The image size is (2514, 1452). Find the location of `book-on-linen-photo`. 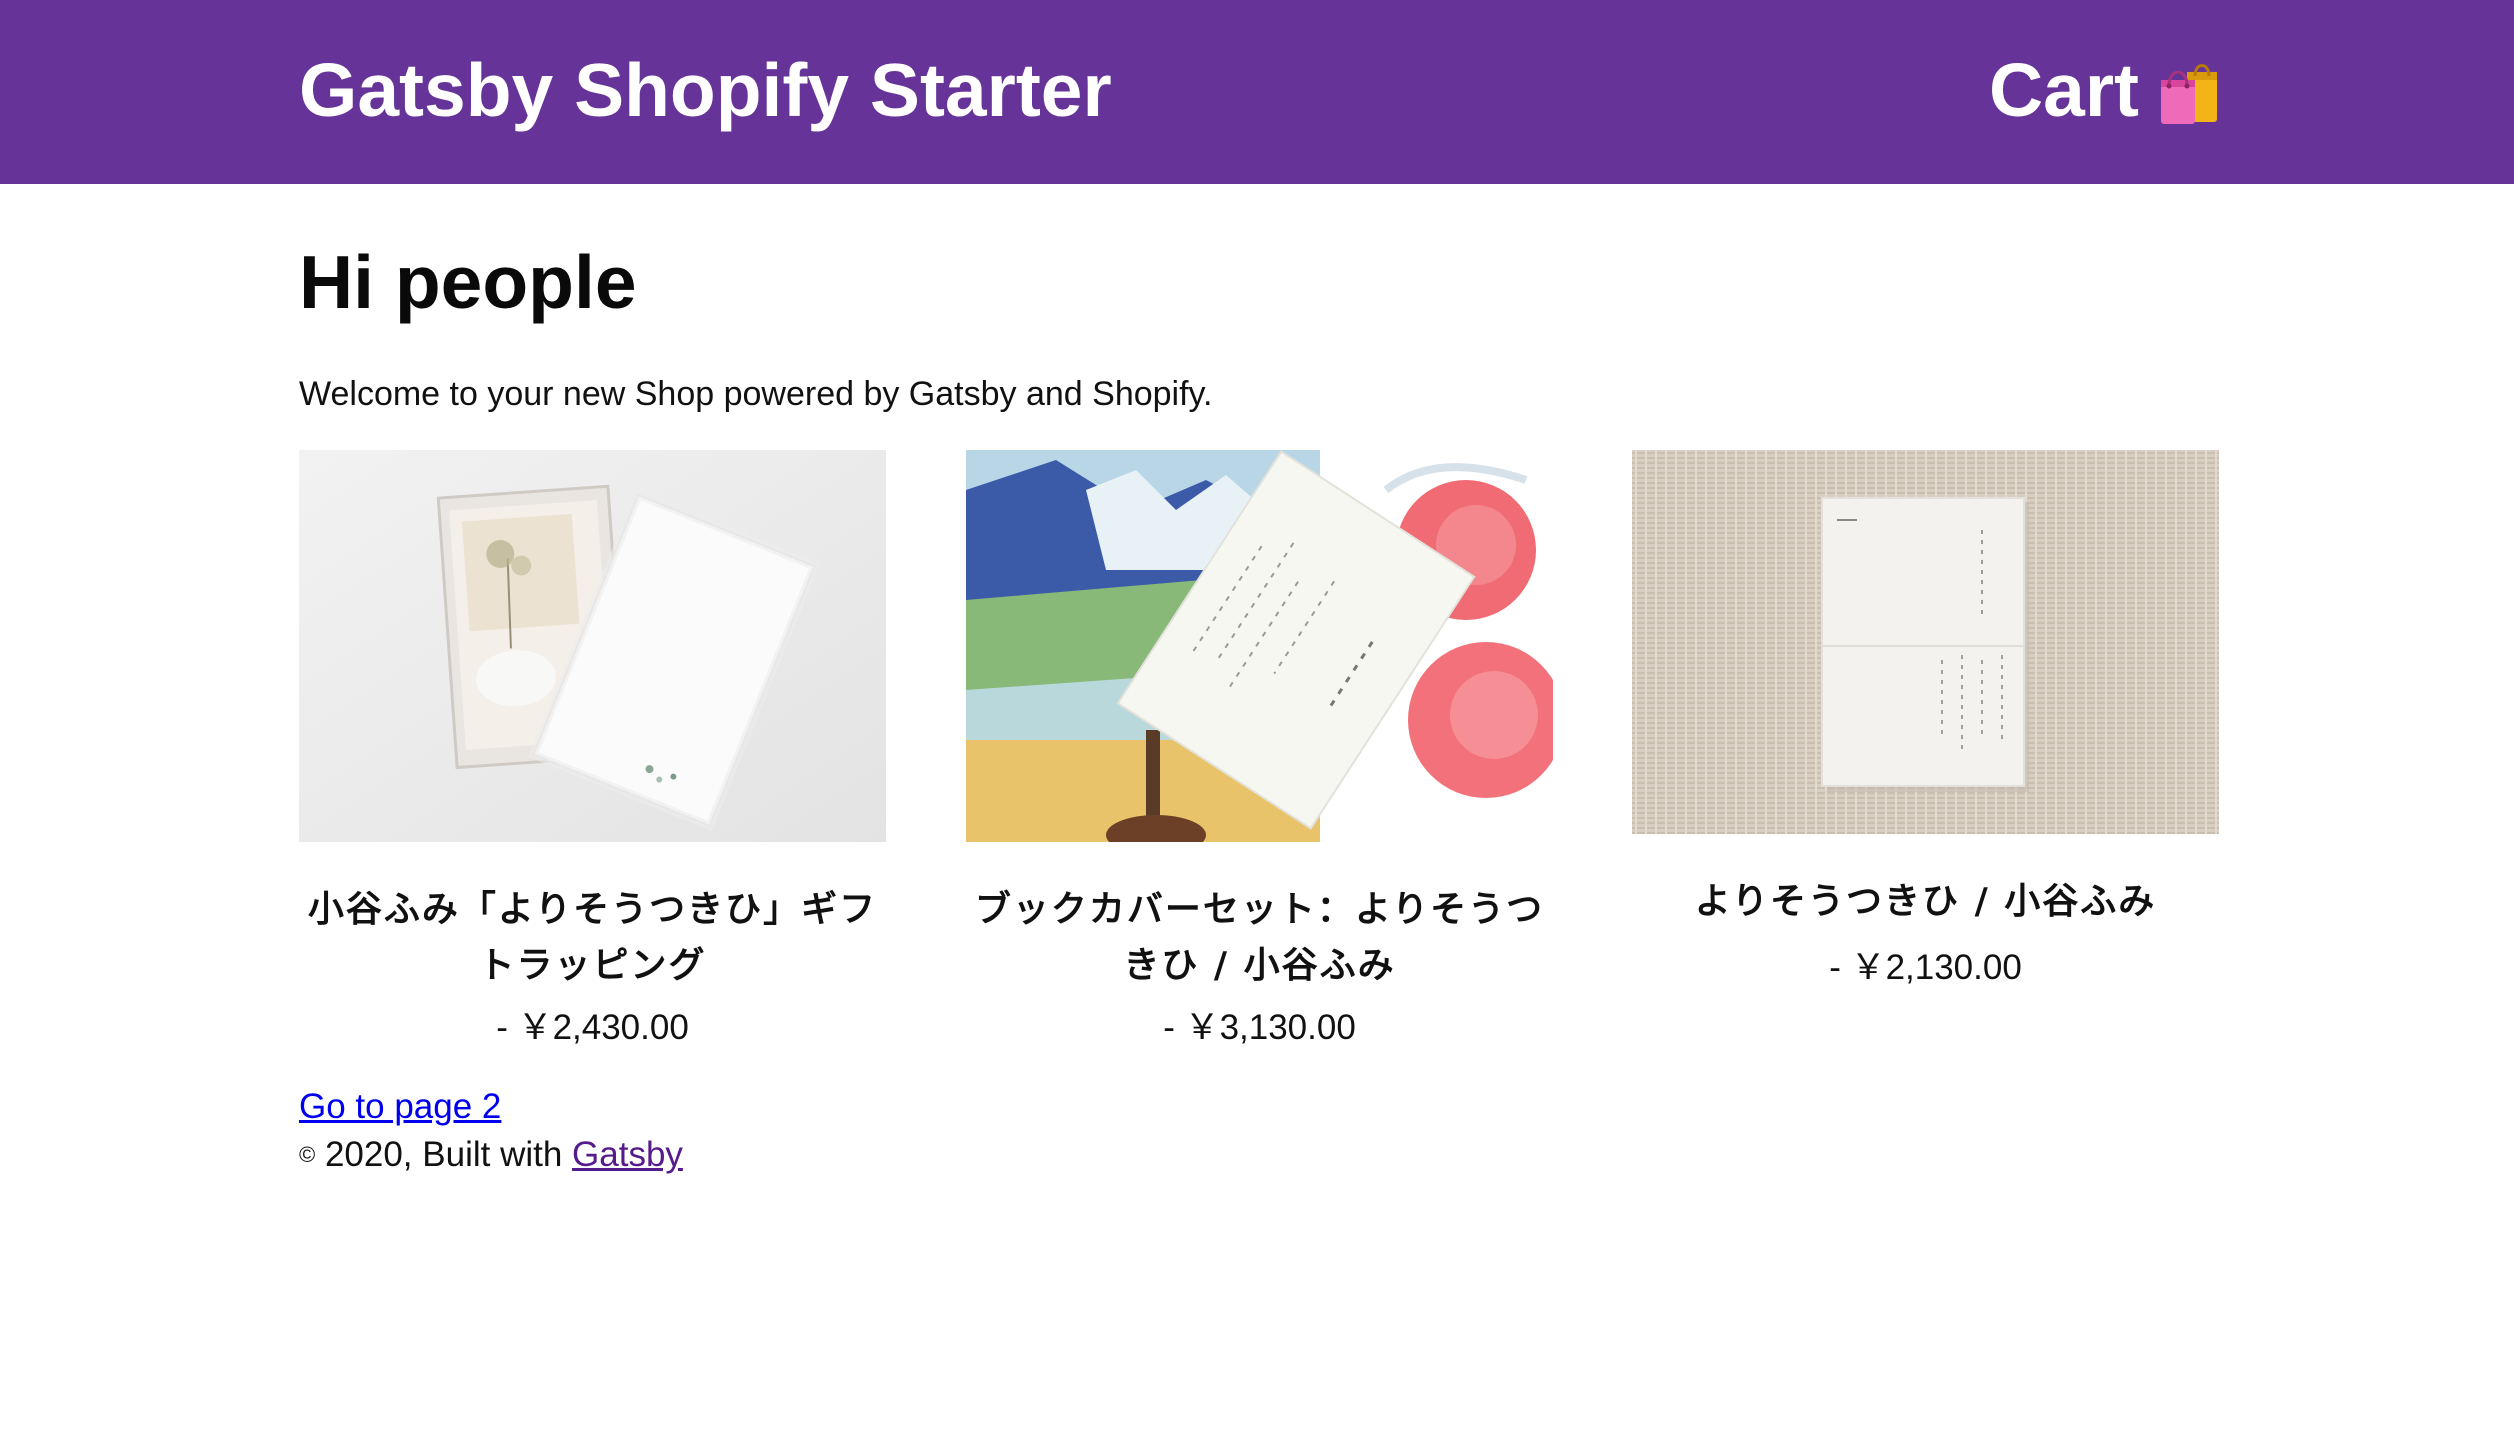

book-on-linen-photo is located at coordinates (1925, 642).